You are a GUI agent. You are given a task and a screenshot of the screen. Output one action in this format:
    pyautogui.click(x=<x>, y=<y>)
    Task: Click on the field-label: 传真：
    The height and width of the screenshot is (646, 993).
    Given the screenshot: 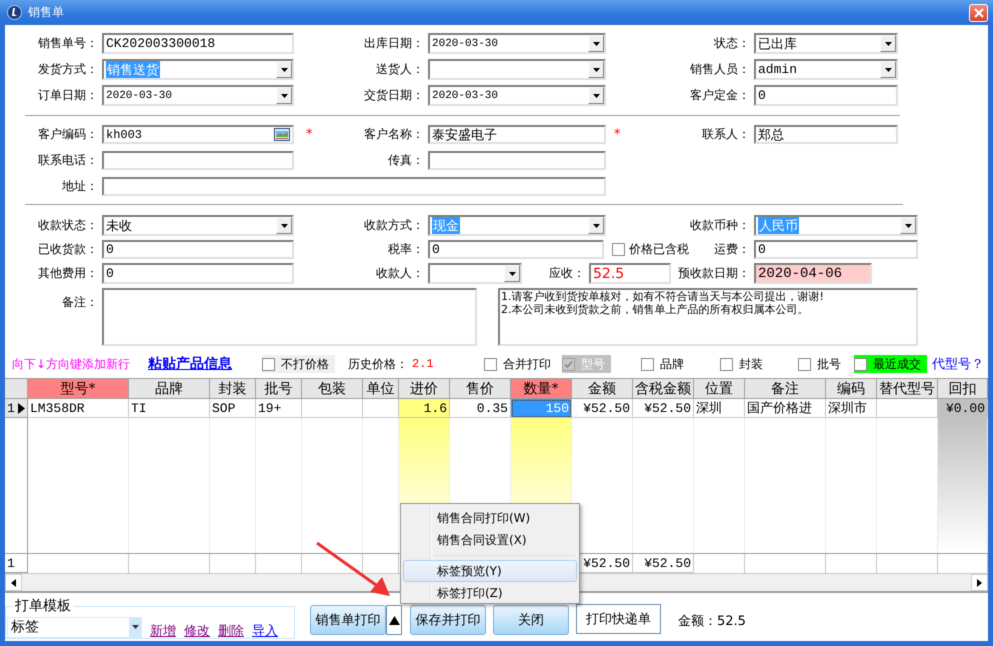 What is the action you would take?
    pyautogui.click(x=405, y=160)
    